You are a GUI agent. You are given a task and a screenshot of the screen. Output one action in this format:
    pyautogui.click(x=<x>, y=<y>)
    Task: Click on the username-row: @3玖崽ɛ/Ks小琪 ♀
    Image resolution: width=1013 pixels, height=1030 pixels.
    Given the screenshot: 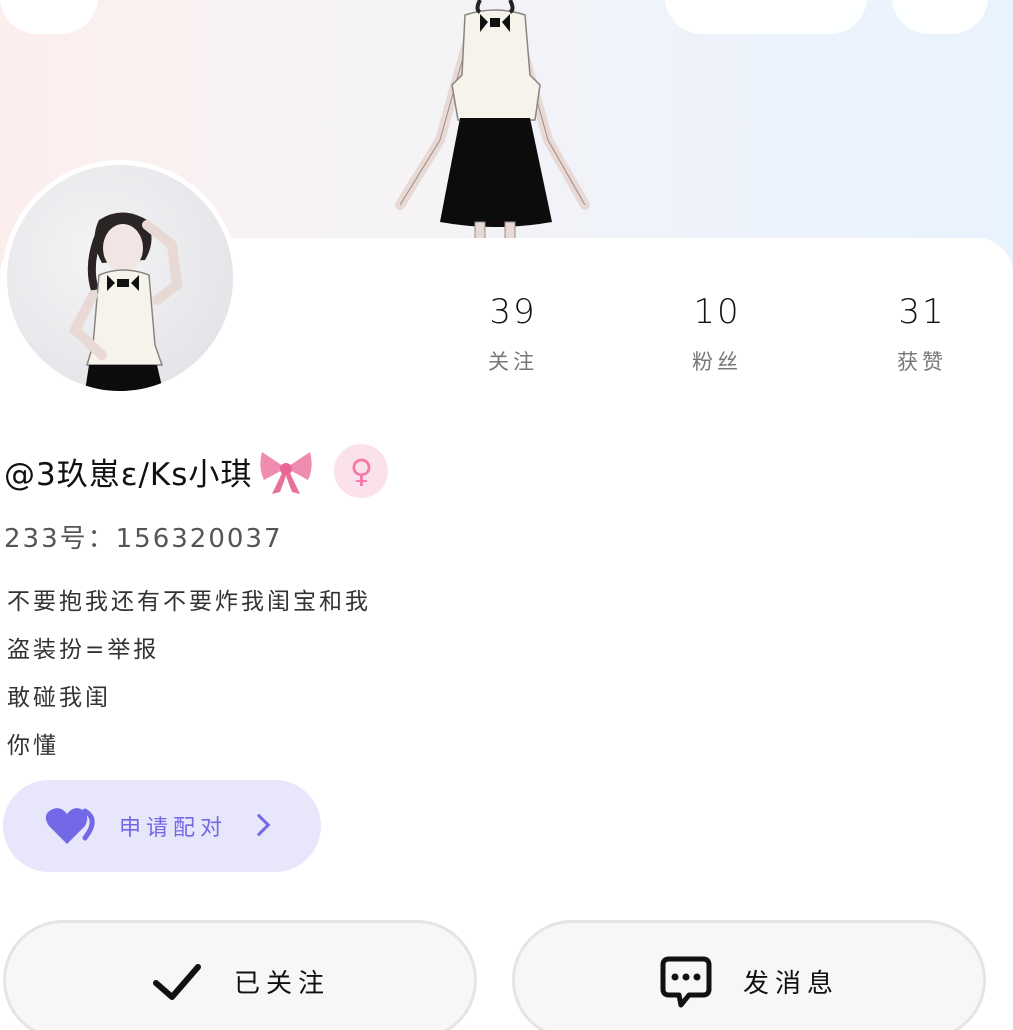 What is the action you would take?
    pyautogui.click(x=196, y=471)
    